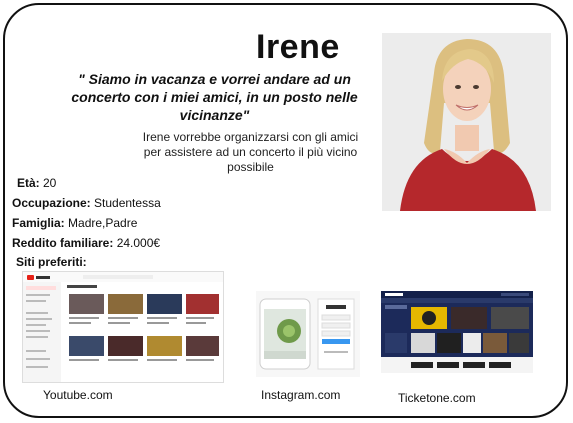 This screenshot has height=423, width=573. What do you see at coordinates (48, 183) in the screenshot?
I see `fact-value: 20` at bounding box center [48, 183].